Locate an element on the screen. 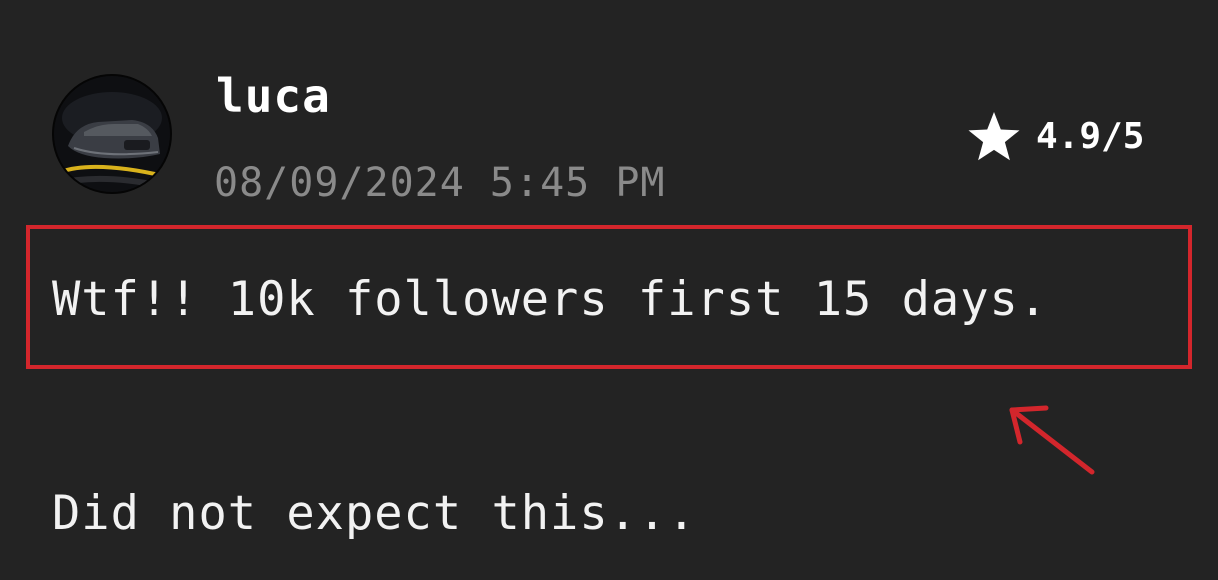 The width and height of the screenshot is (1218, 580). rating: 4.9/5 is located at coordinates (1055, 137).